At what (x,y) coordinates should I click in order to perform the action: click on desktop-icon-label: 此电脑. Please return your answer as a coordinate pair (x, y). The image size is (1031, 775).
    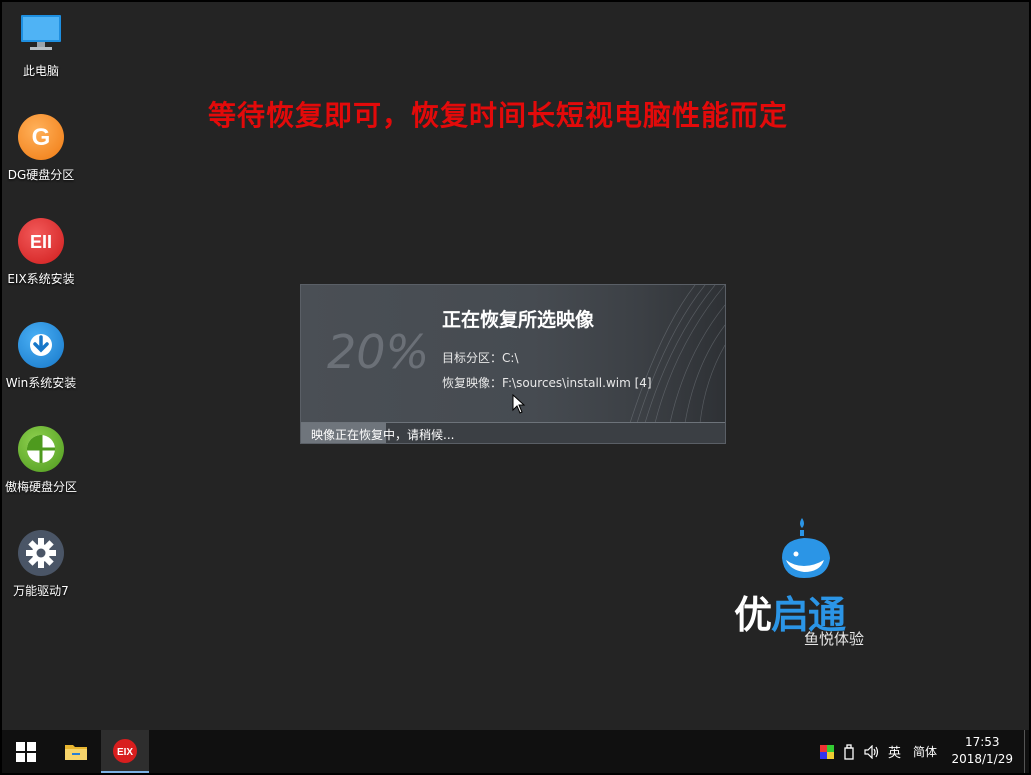
    Looking at the image, I should click on (40, 71).